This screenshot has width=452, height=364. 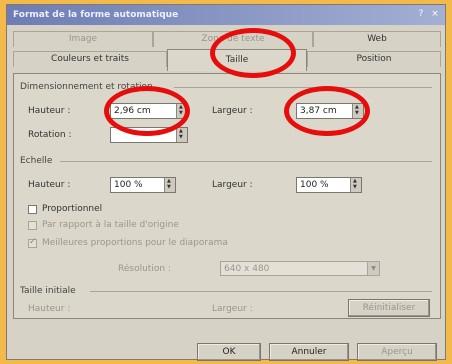 What do you see at coordinates (226, 15) in the screenshot?
I see `title-bar: Format de la forme automatique ? ×` at bounding box center [226, 15].